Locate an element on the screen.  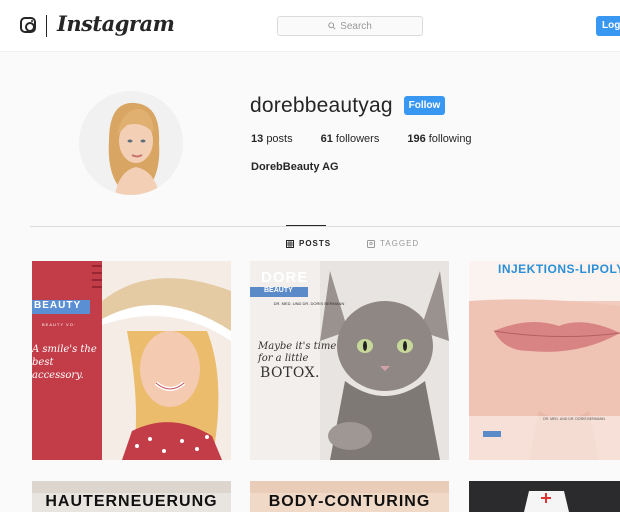
posts-count: 13 is located at coordinates (257, 139).